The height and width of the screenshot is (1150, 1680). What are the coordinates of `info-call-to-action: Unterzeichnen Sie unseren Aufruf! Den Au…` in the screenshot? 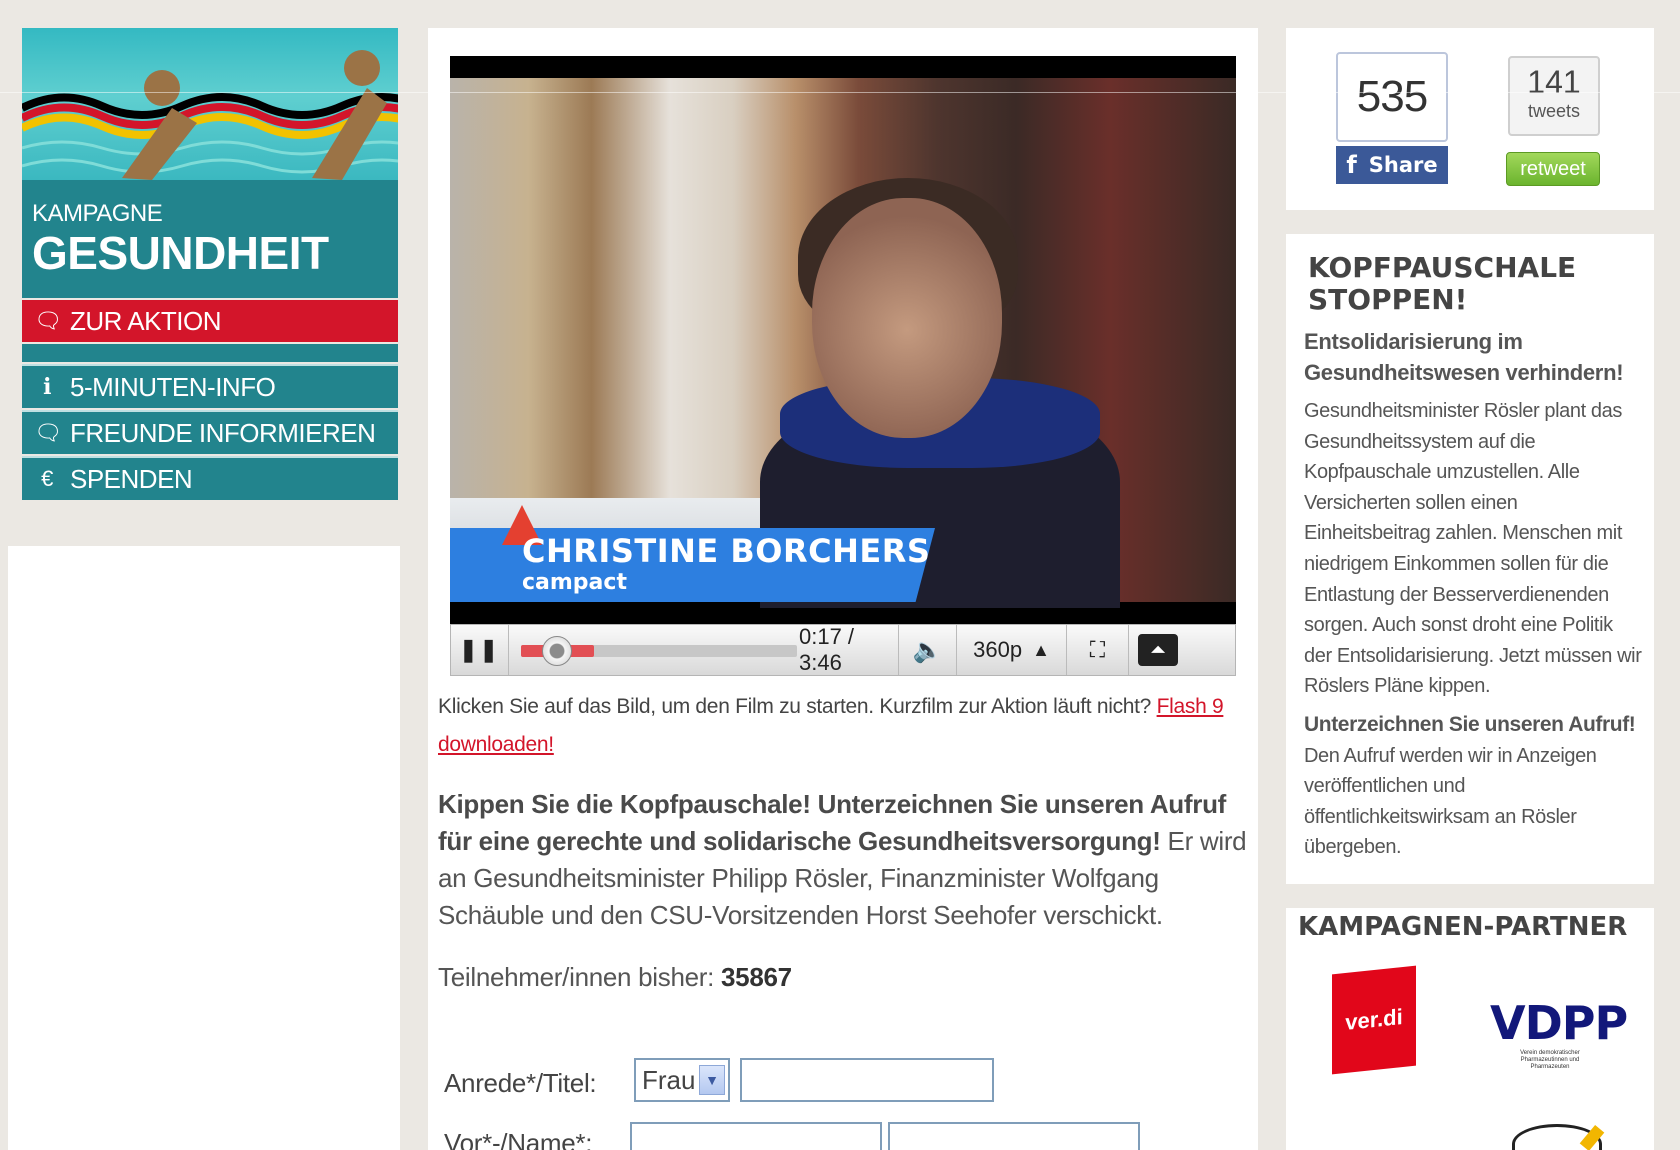 It's located at (1474, 786).